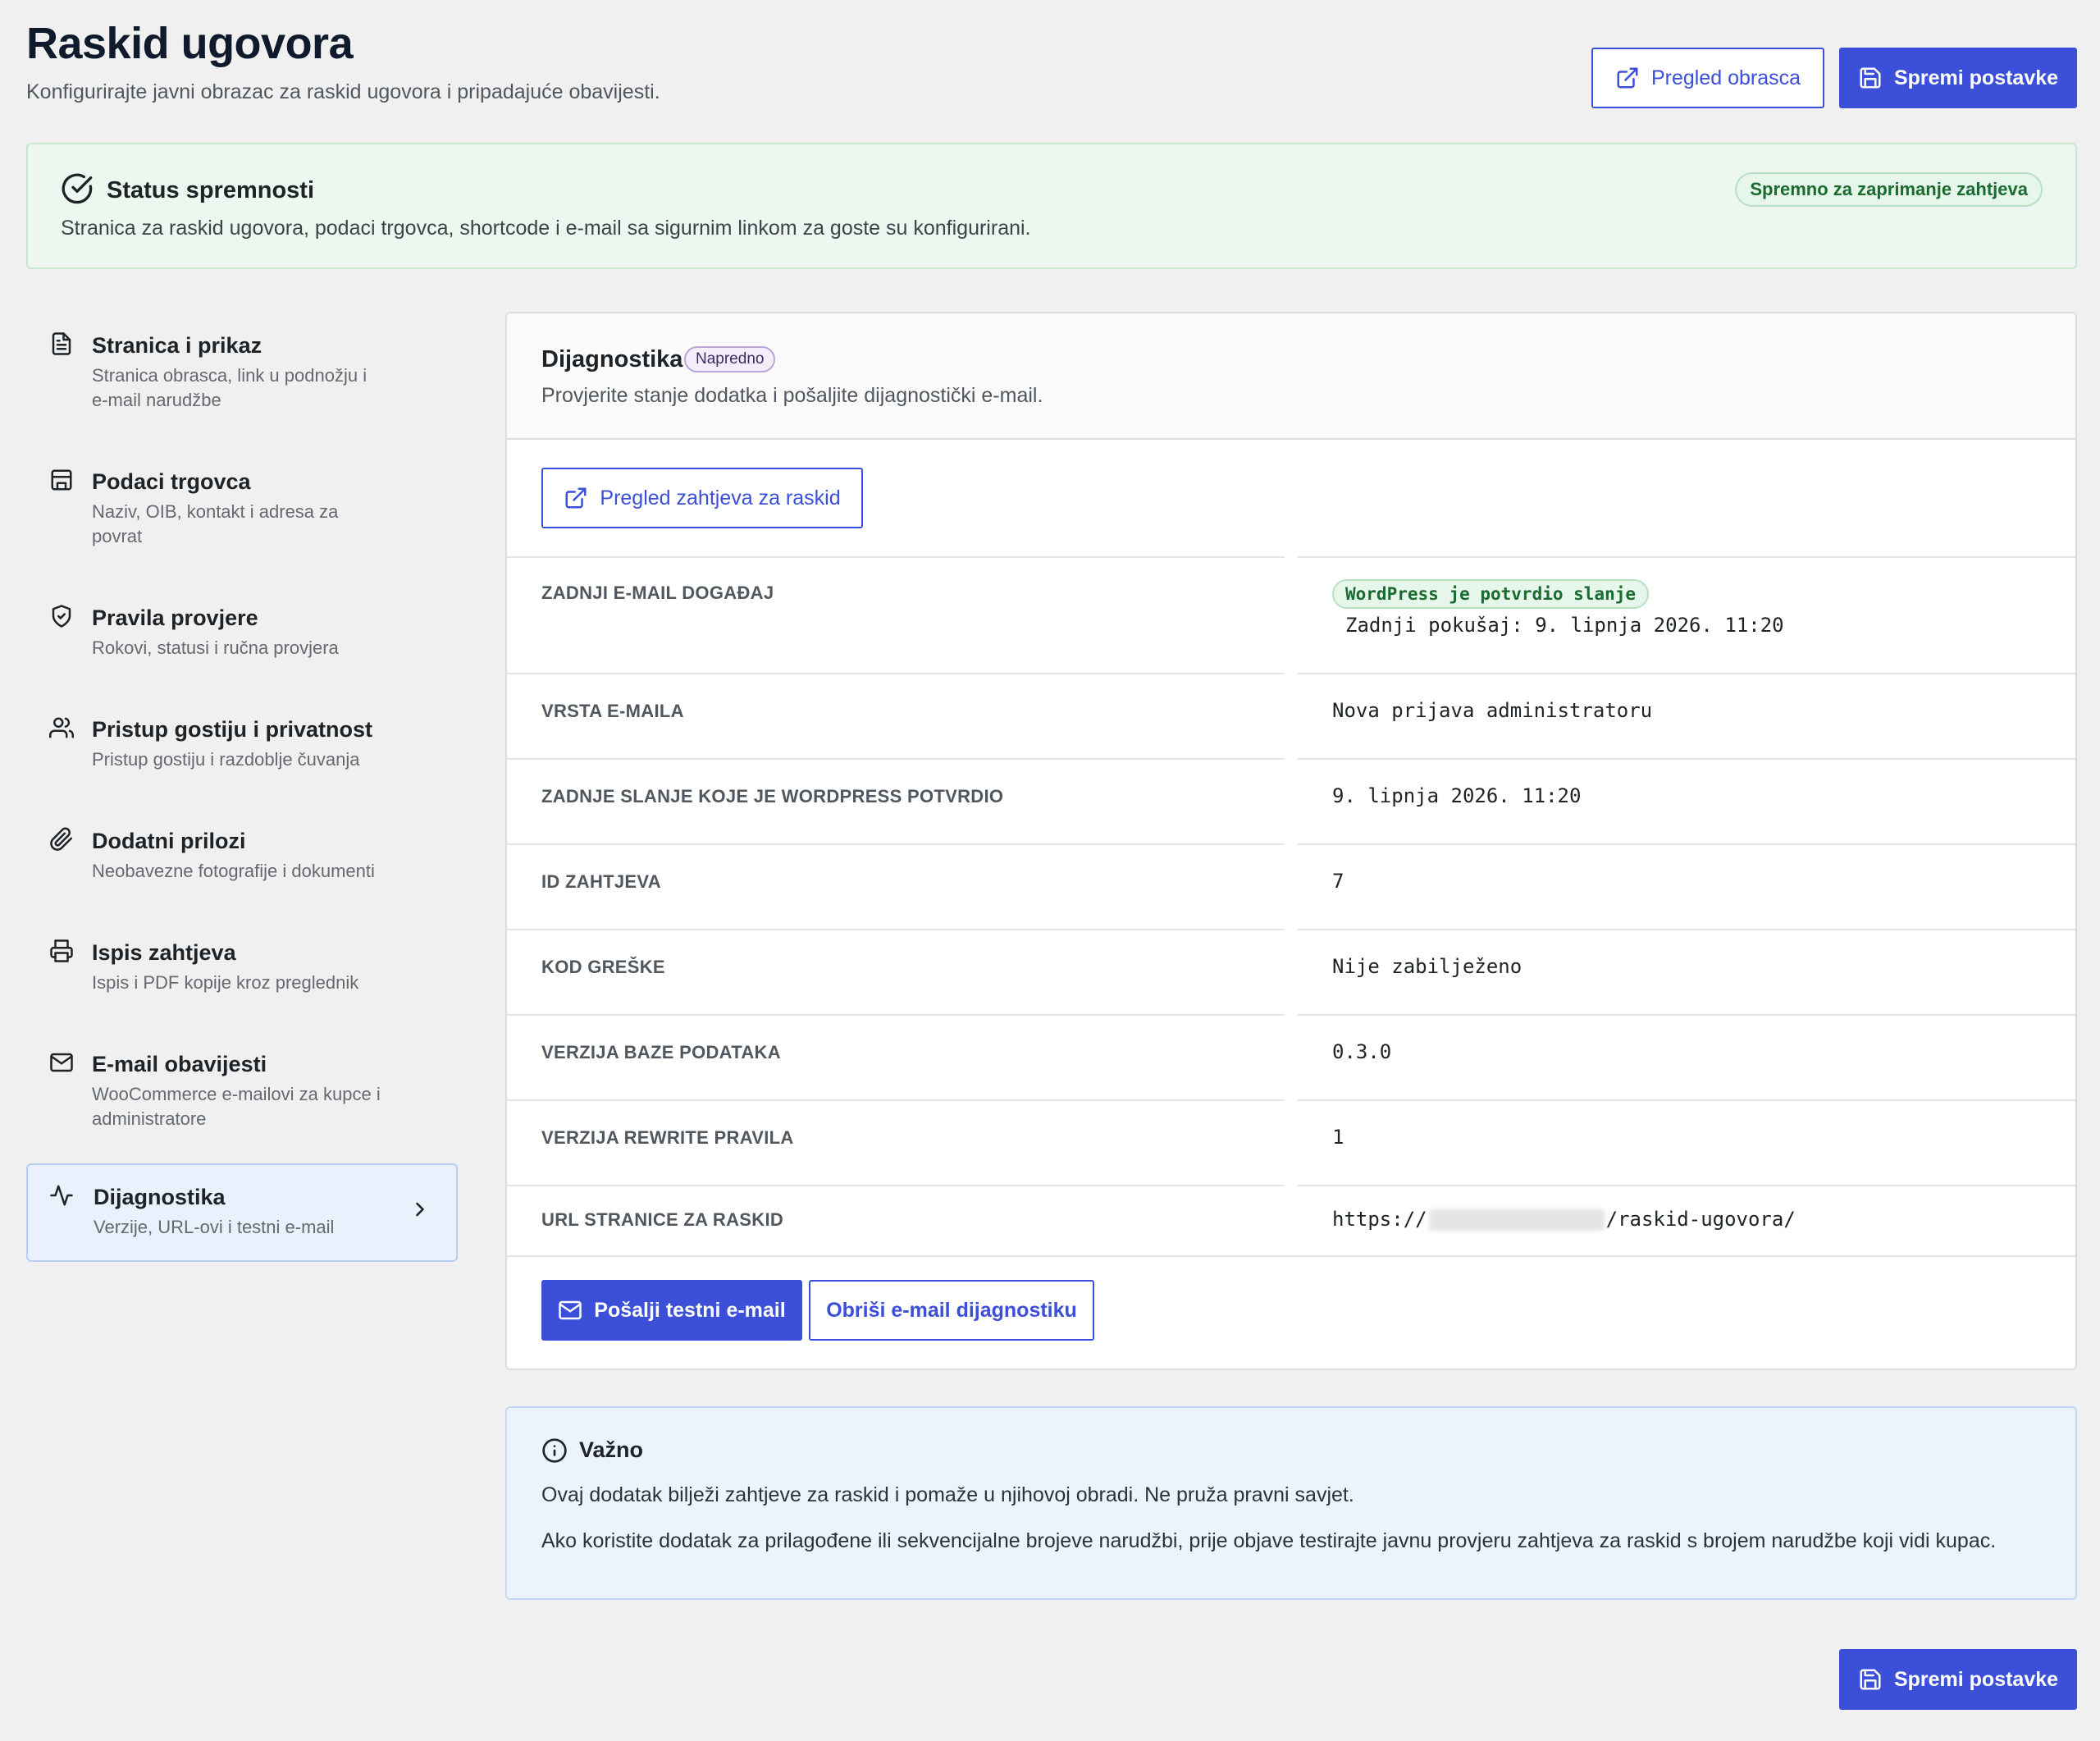 Image resolution: width=2100 pixels, height=1741 pixels. I want to click on sidebar-item-label: Dijagnostika, so click(160, 1197).